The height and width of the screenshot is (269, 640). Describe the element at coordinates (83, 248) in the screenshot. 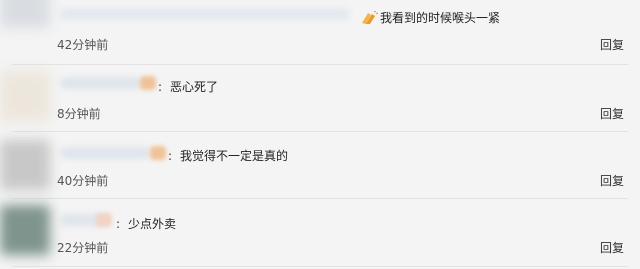

I see `comment-time: 22分钟前` at that location.